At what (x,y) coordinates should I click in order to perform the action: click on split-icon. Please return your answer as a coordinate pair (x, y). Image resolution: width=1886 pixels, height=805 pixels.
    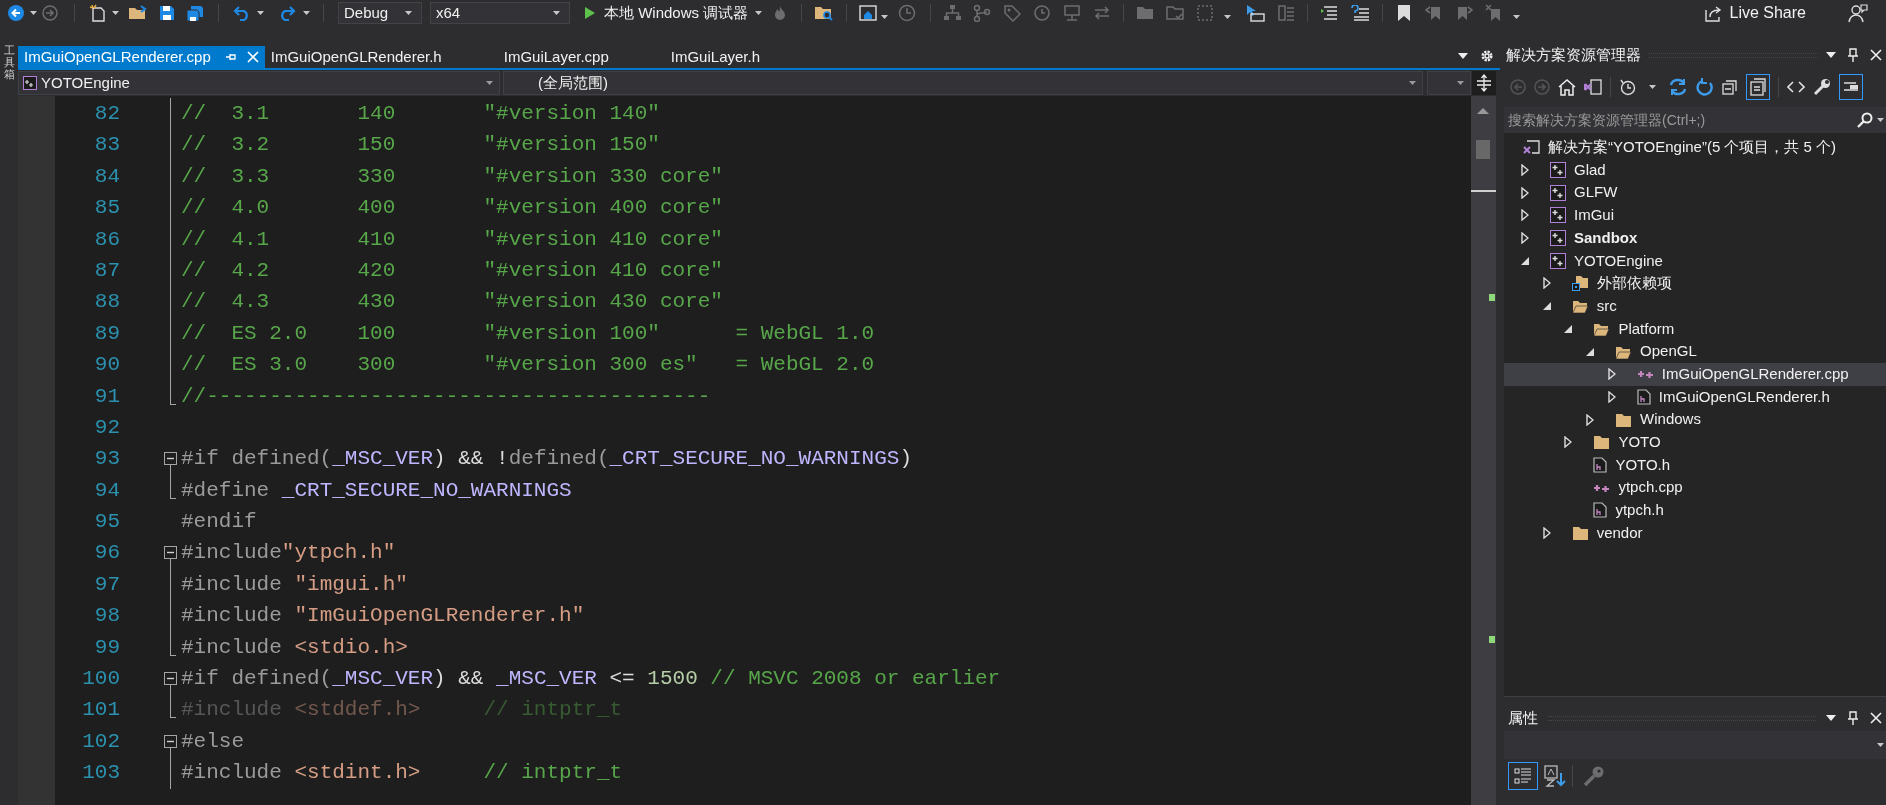
    Looking at the image, I should click on (1484, 83).